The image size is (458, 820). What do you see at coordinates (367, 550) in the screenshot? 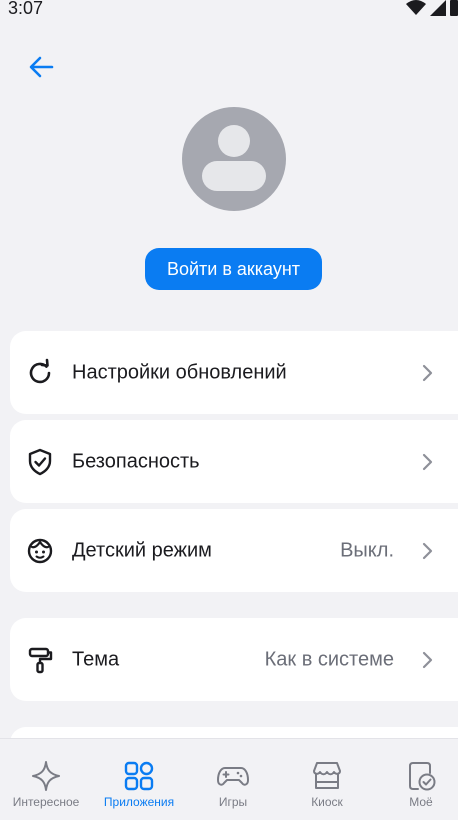
I see `settings-item-value: Выкл.` at bounding box center [367, 550].